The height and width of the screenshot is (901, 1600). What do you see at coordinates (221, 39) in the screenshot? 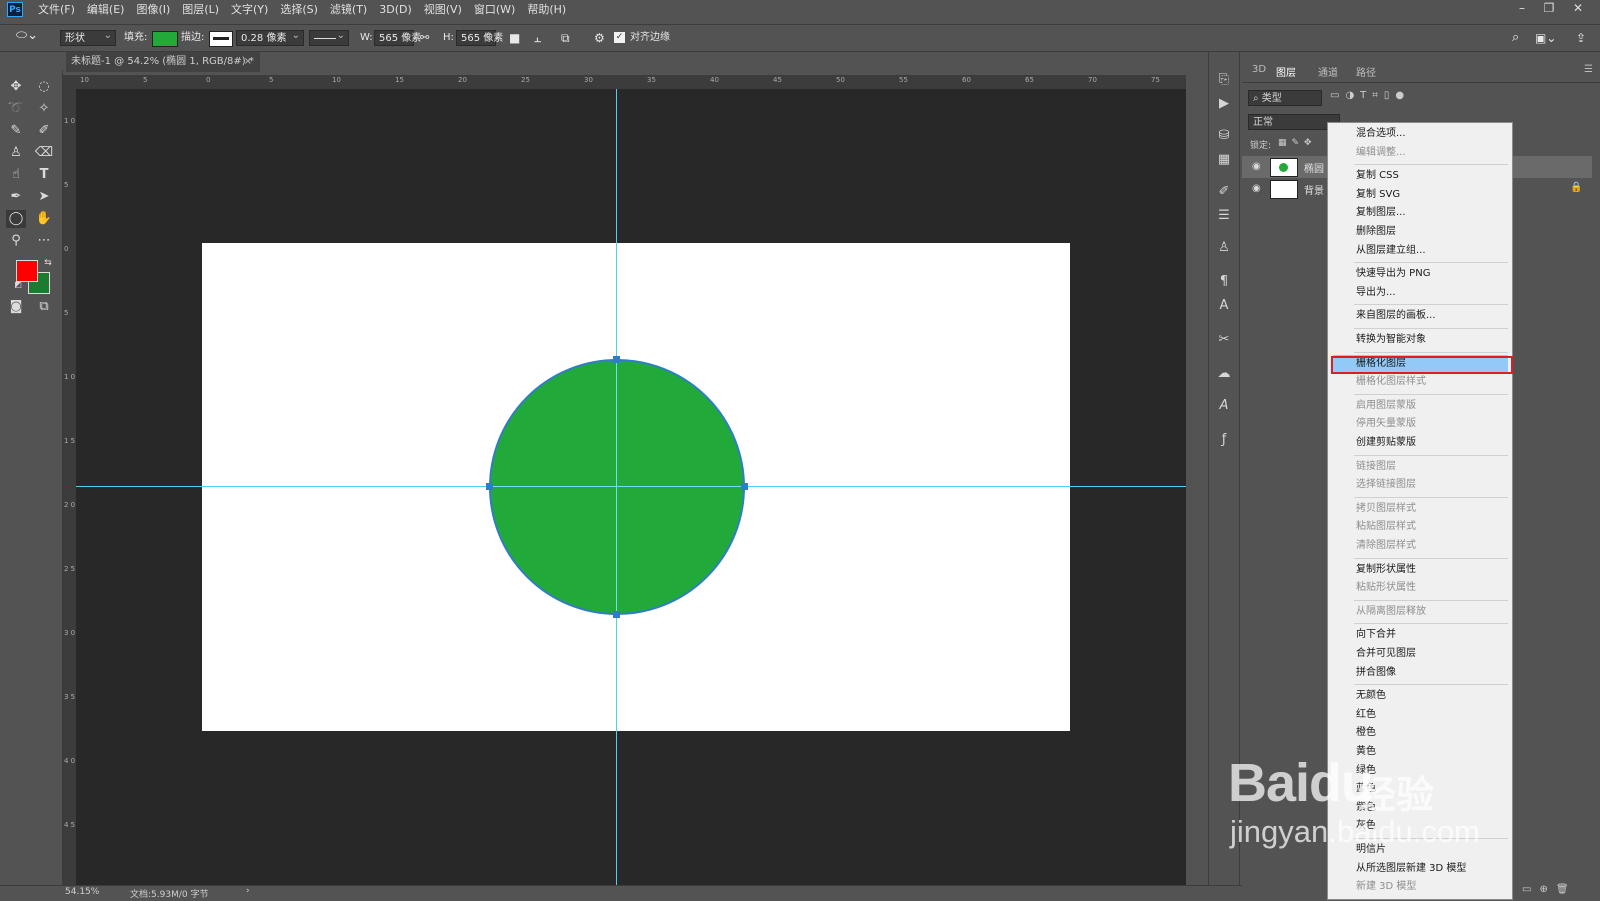
I see `stroke-swatch-icon` at bounding box center [221, 39].